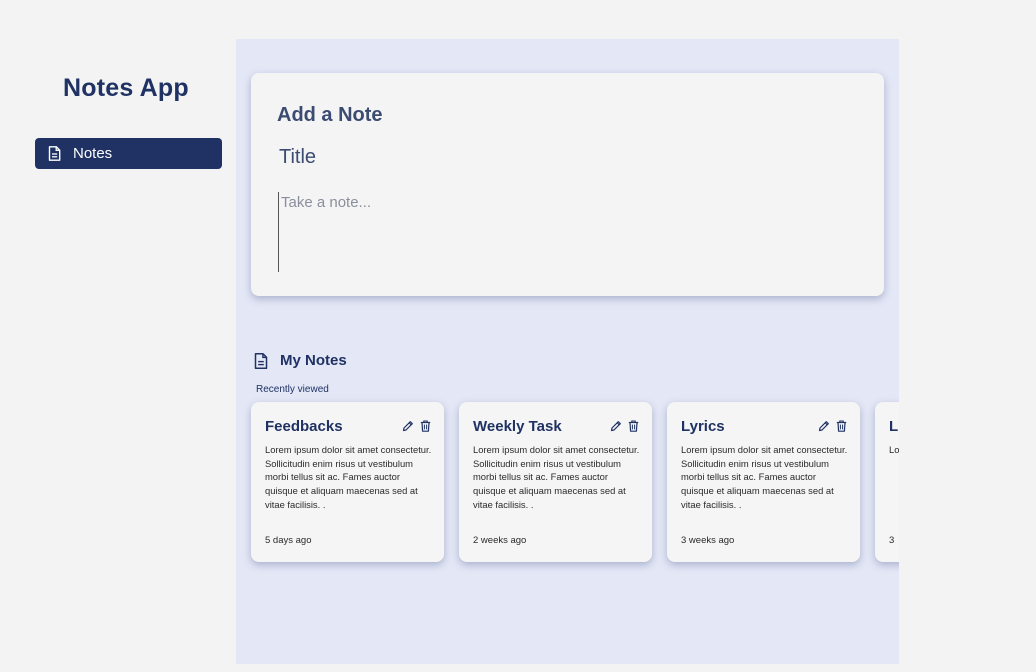  I want to click on note-card: L Lo co ris sit al fa 3, so click(887, 482).